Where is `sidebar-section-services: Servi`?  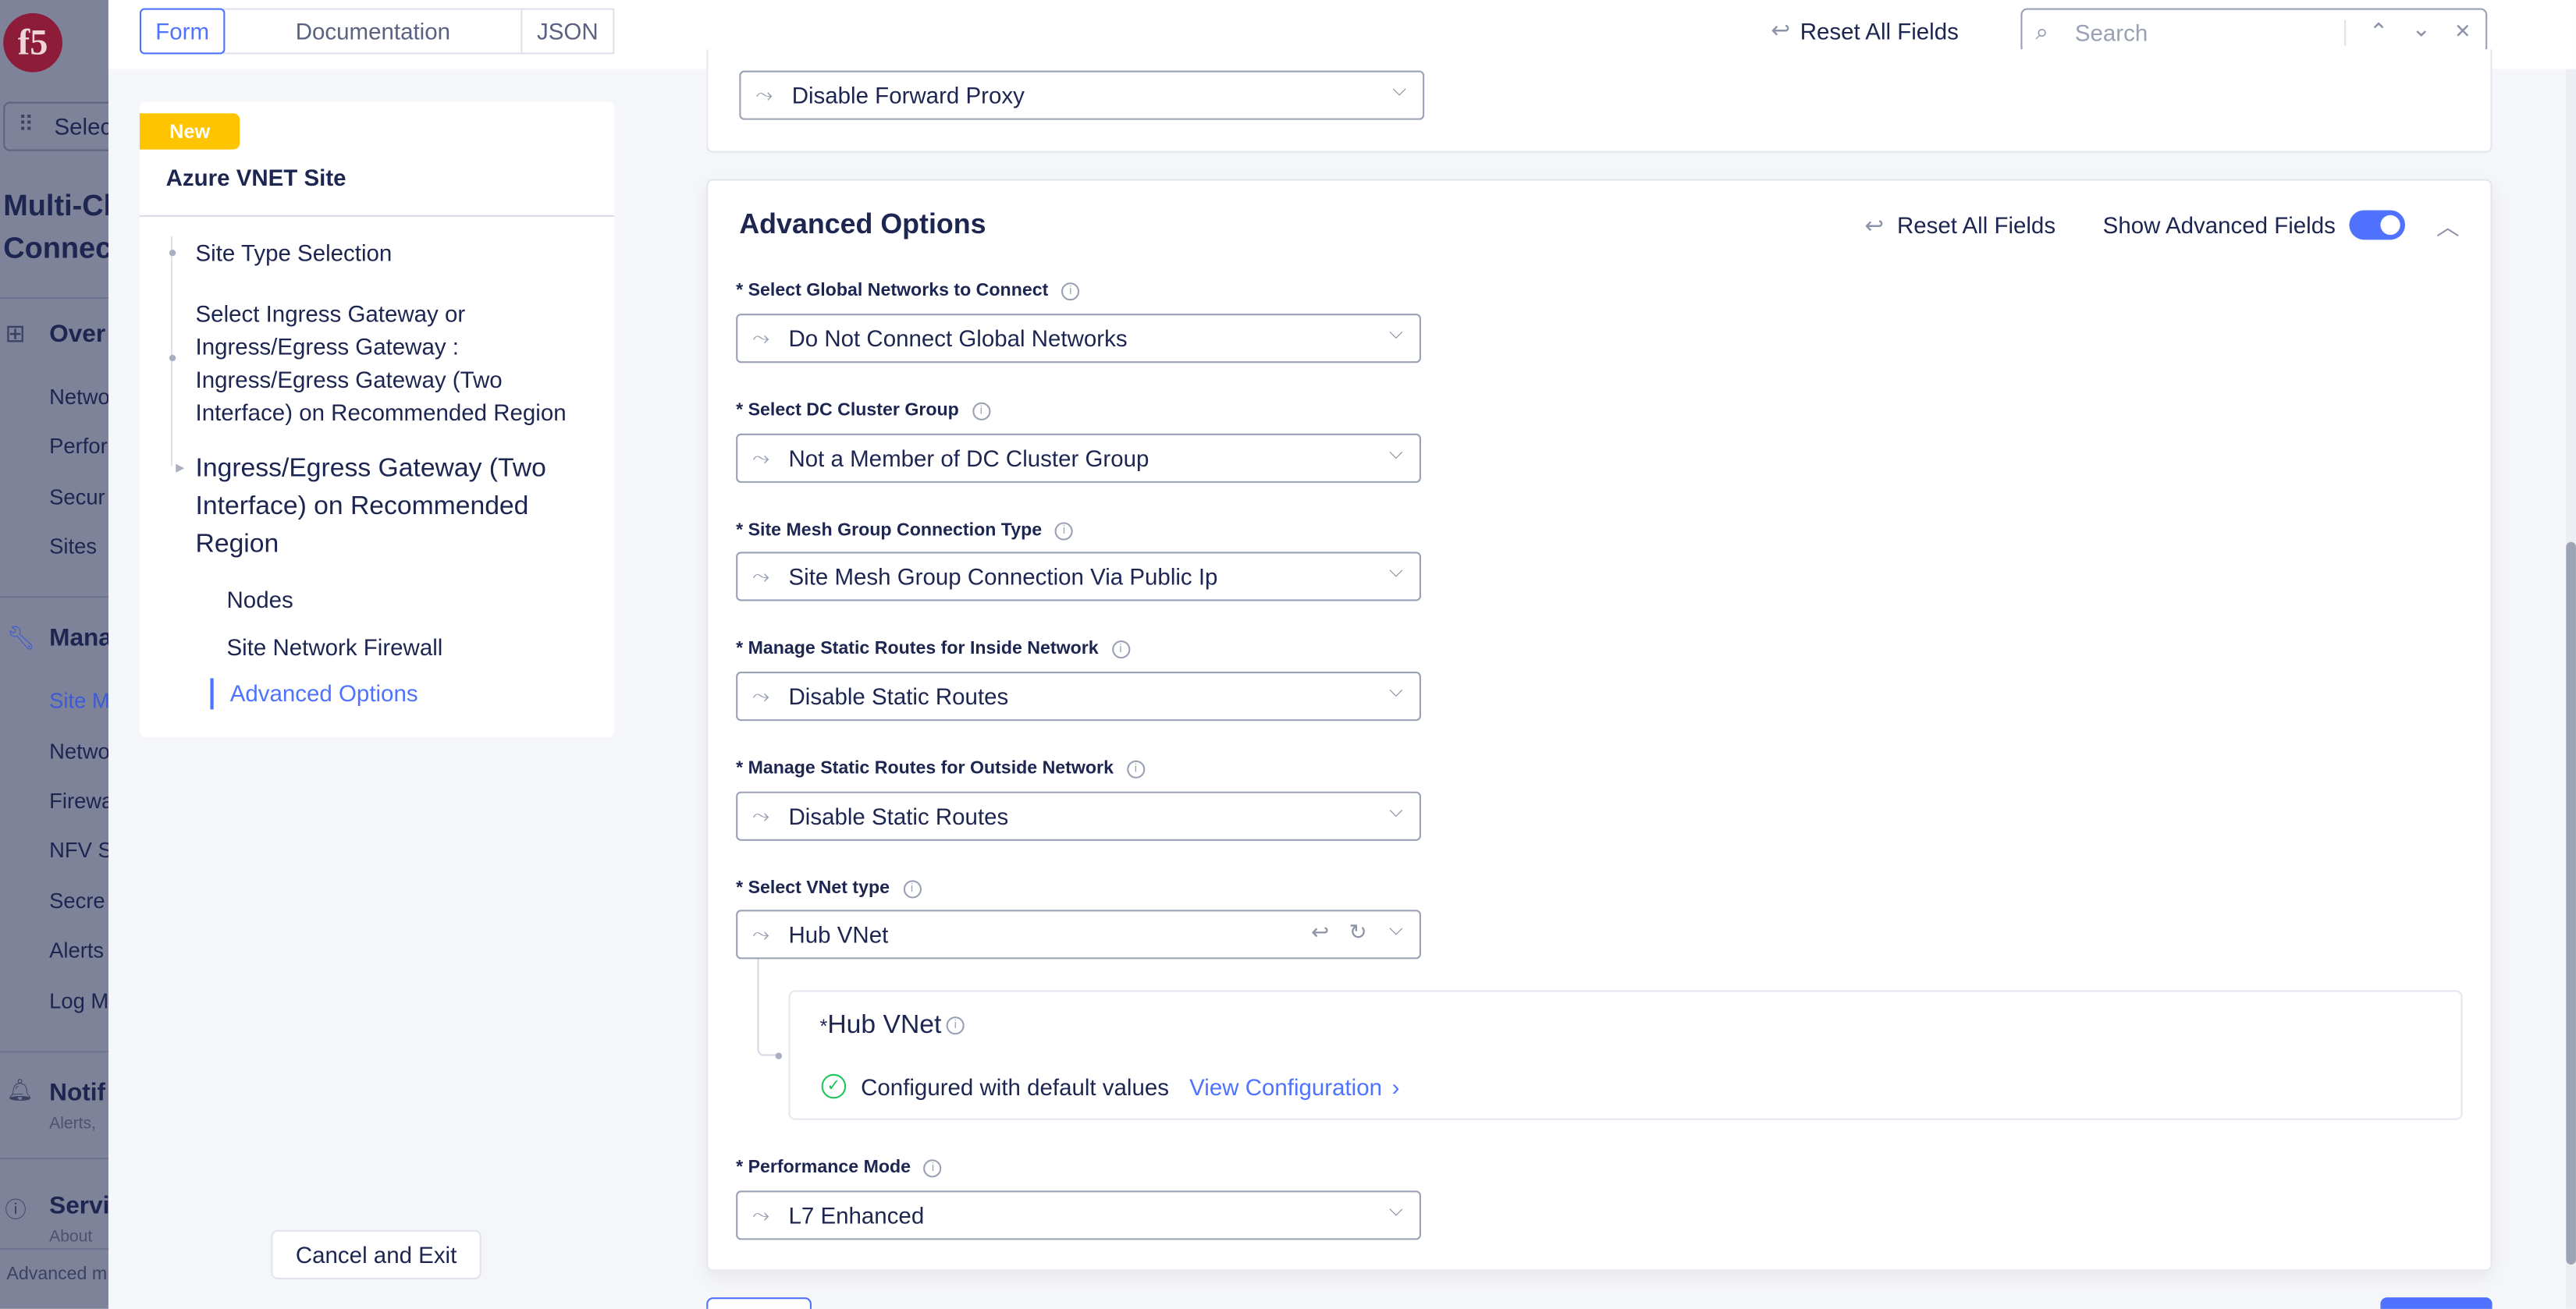 sidebar-section-services: Servi is located at coordinates (78, 1206).